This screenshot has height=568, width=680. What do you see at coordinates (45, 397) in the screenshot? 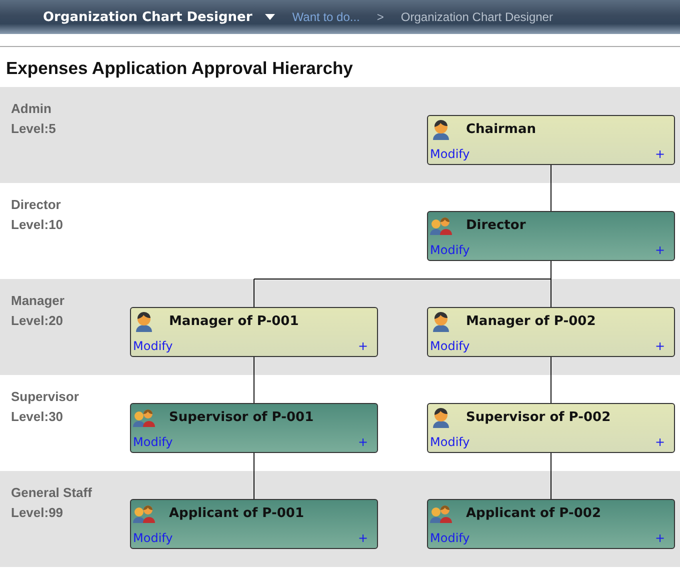
I see `level-name: Supervisor` at bounding box center [45, 397].